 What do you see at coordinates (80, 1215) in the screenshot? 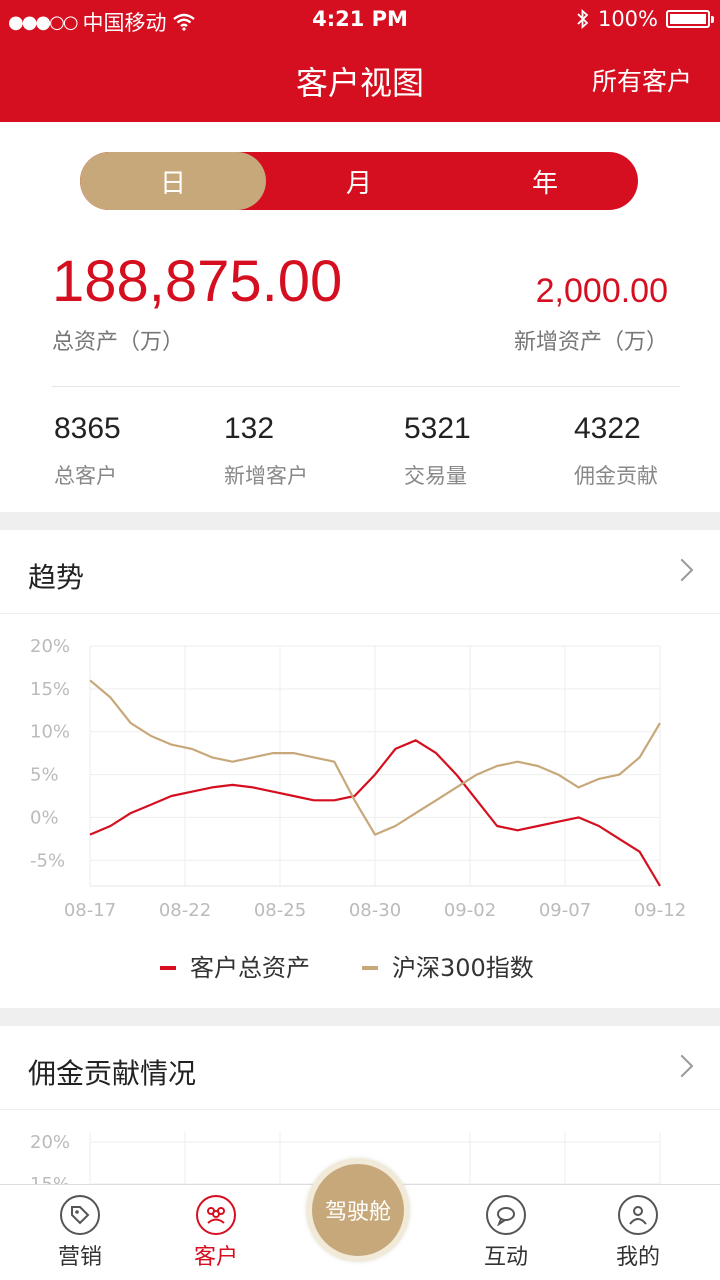
I see `tag-icon` at bounding box center [80, 1215].